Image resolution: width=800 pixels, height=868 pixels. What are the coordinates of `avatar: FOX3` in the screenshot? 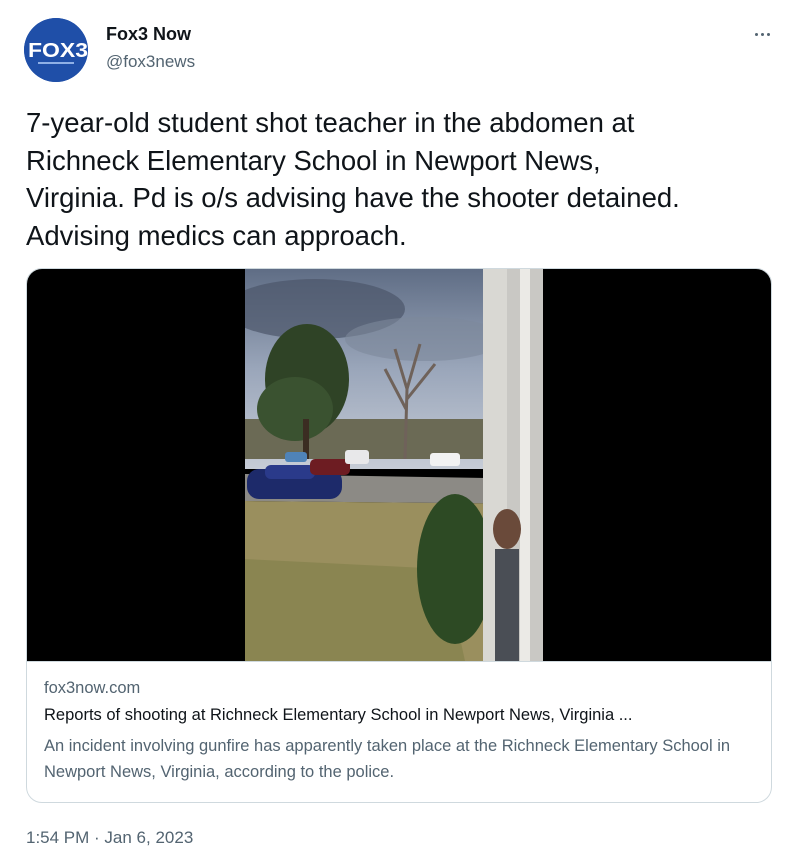 It's located at (56, 50).